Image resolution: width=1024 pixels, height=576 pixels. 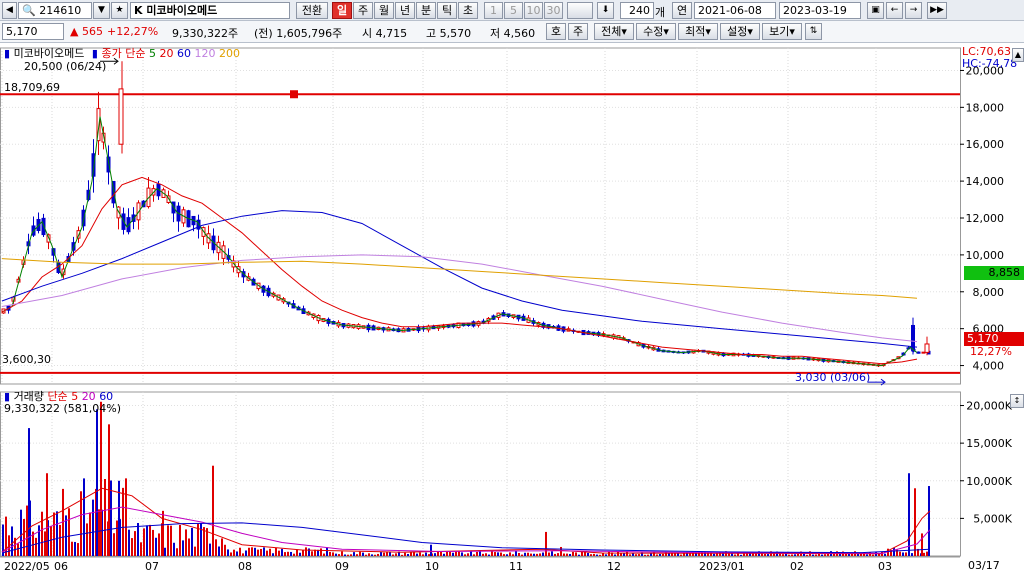 I want to click on end-date-input: 2023-03-19 ⌄, so click(x=820, y=17).